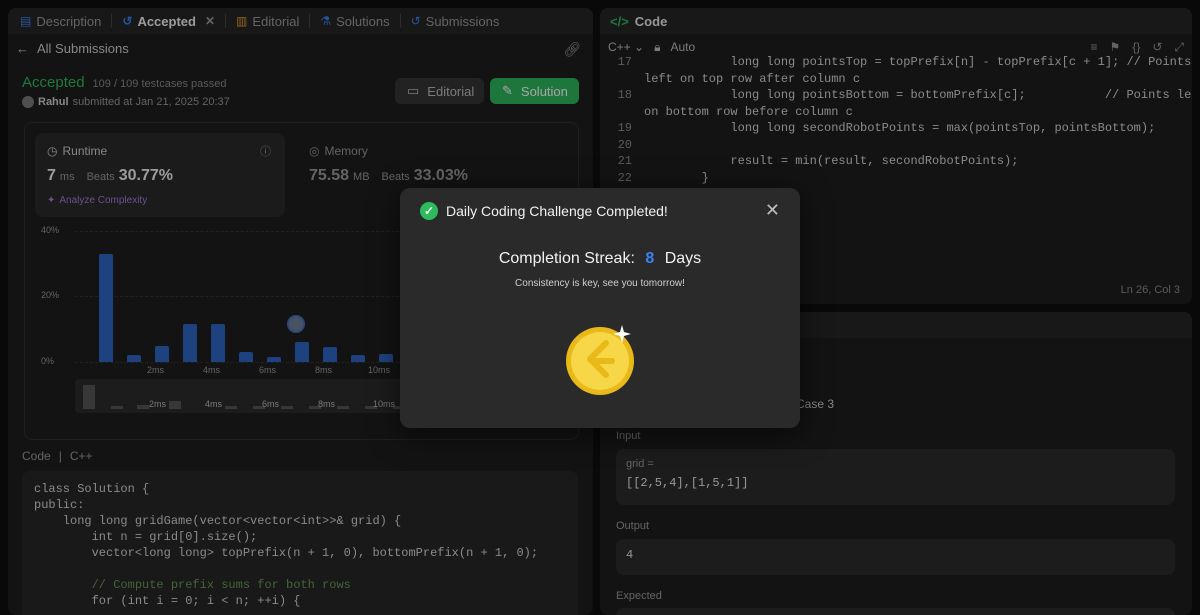 The height and width of the screenshot is (615, 1200). Describe the element at coordinates (600, 258) in the screenshot. I see `completion-streak: Completion Streak: 8 Days` at that location.